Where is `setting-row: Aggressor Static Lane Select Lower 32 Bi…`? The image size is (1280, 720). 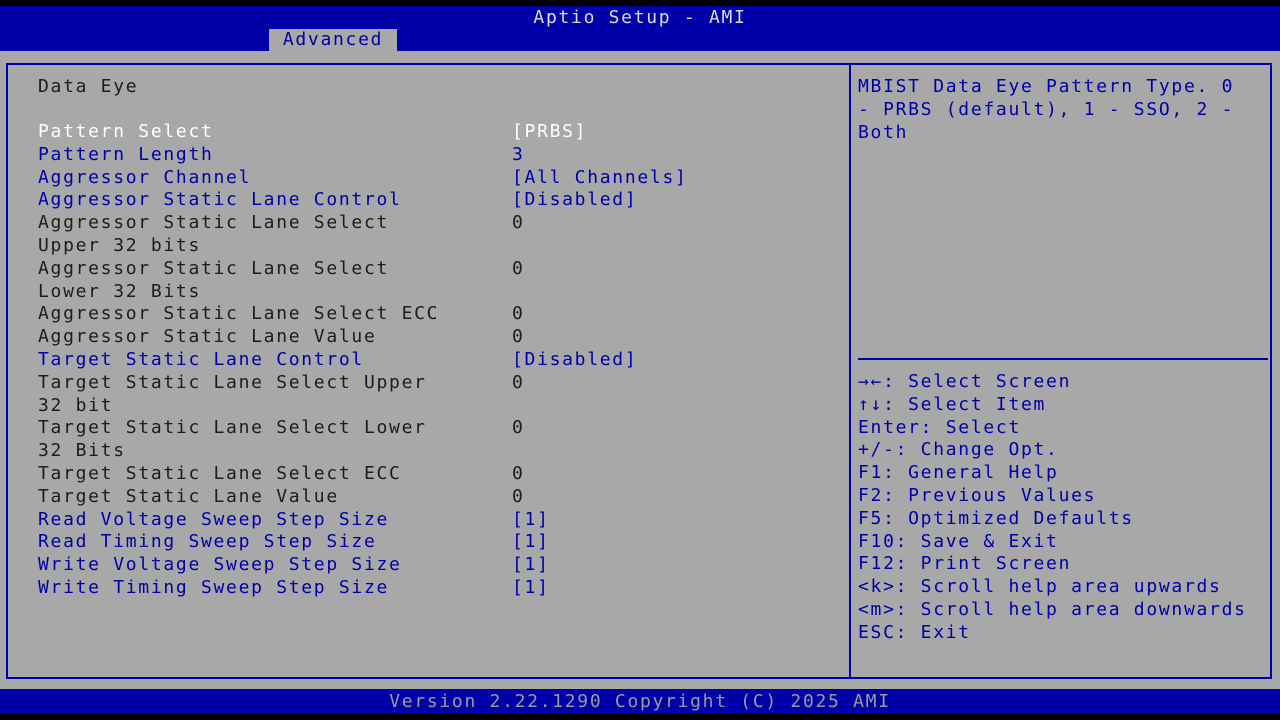 setting-row: Aggressor Static Lane Select Lower 32 Bi… is located at coordinates (438, 281).